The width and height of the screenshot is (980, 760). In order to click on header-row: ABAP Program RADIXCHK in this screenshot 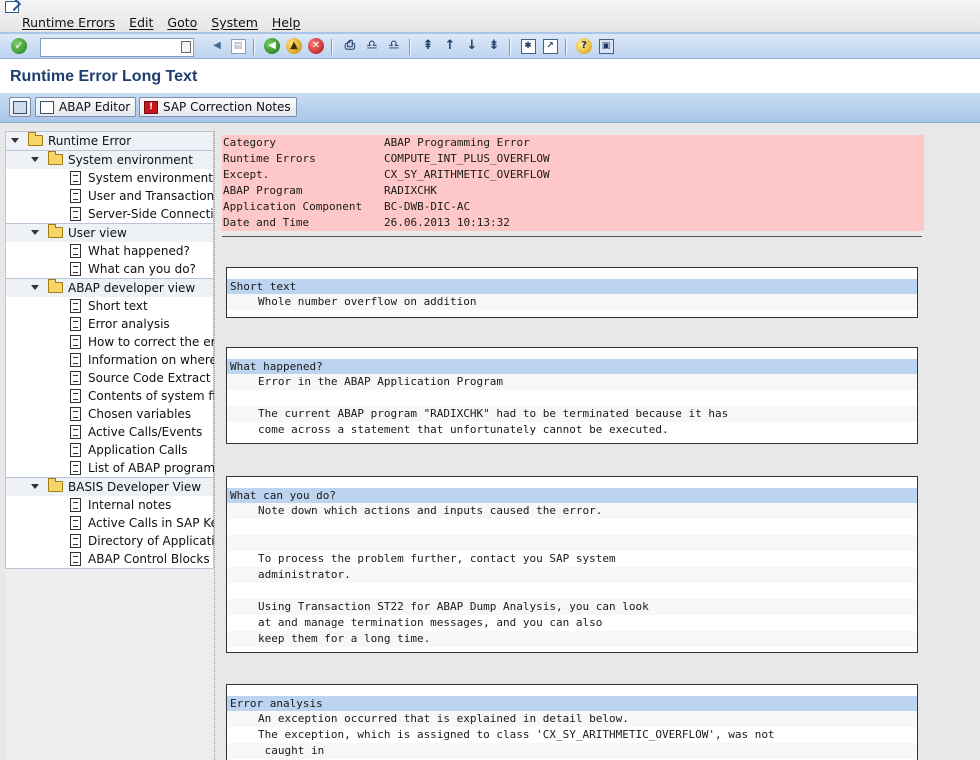, I will do `click(573, 191)`.